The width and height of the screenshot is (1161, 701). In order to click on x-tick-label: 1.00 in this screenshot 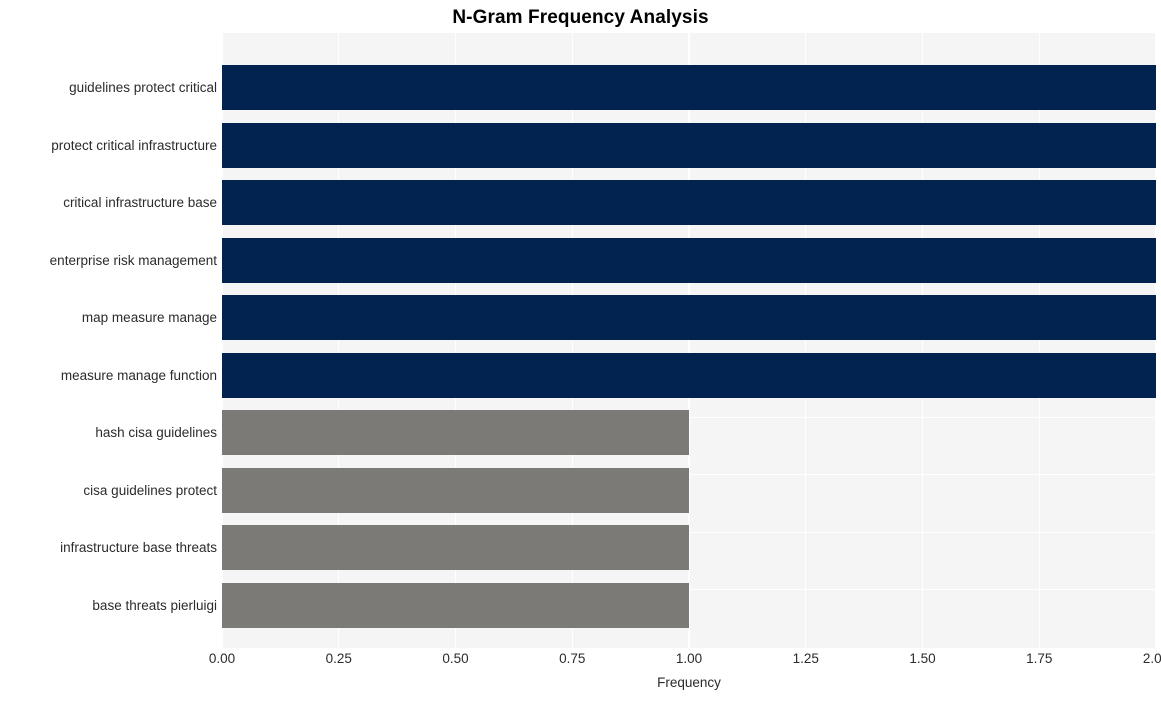, I will do `click(689, 658)`.